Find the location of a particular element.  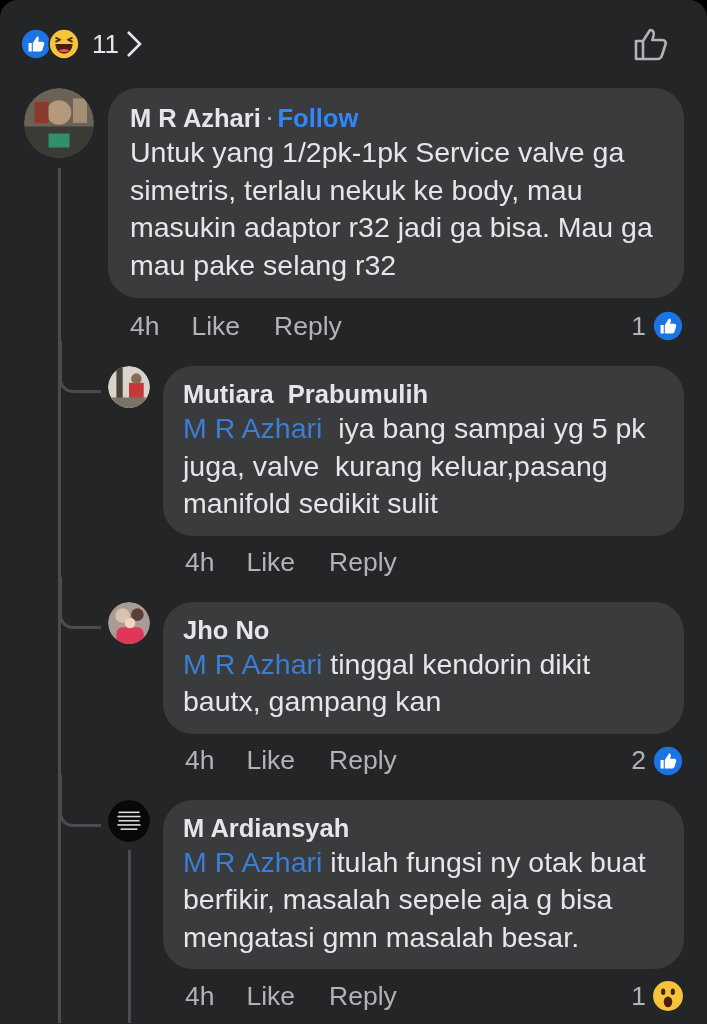

comment-text: M R Azhari itulah fungsi ny otak buat berfikir, masalah sepele aja g bisa mengatasi gmn masalah besar. is located at coordinates (415, 899).